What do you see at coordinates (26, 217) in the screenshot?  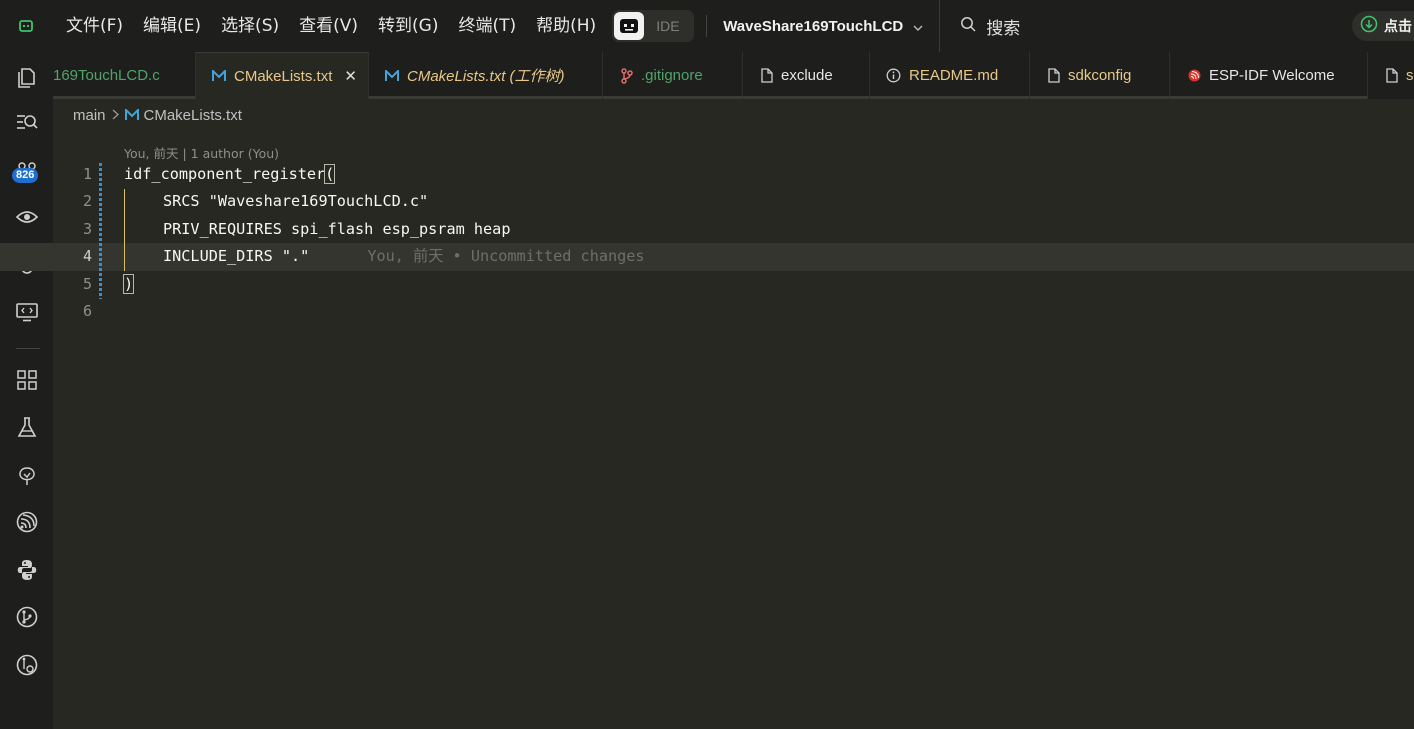 I see `eye-icon` at bounding box center [26, 217].